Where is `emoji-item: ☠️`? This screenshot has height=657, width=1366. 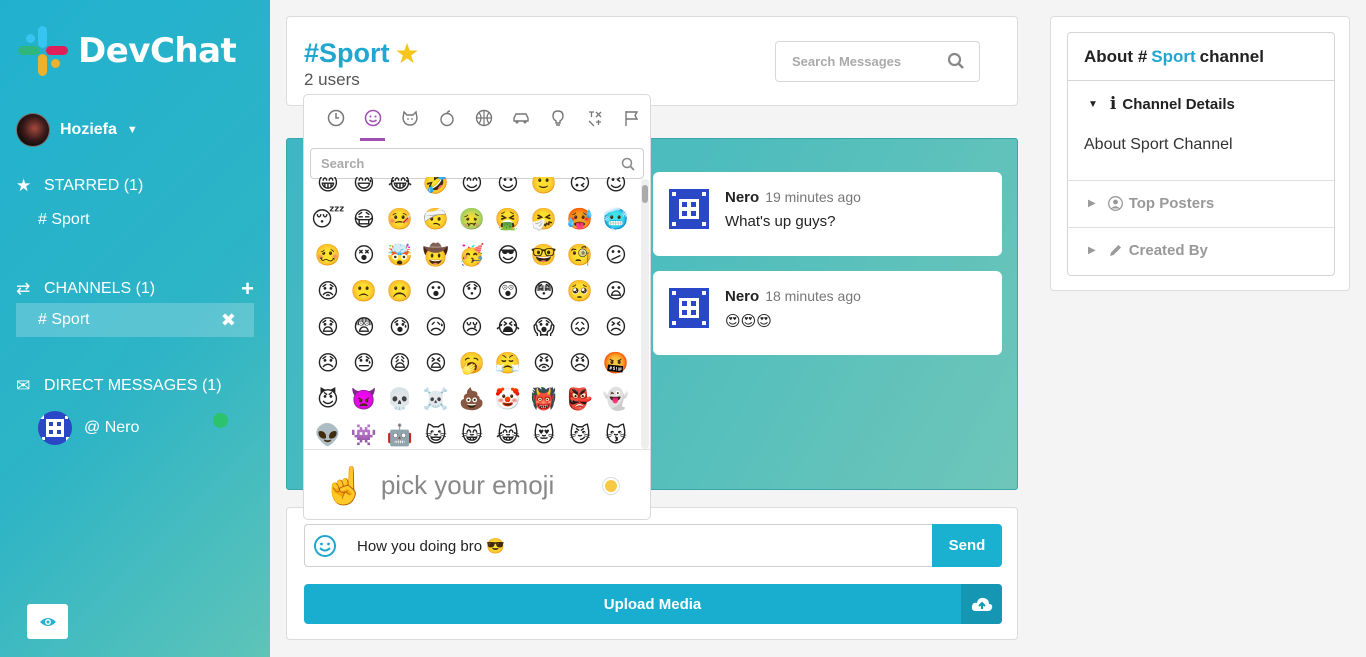 emoji-item: ☠️ is located at coordinates (436, 399).